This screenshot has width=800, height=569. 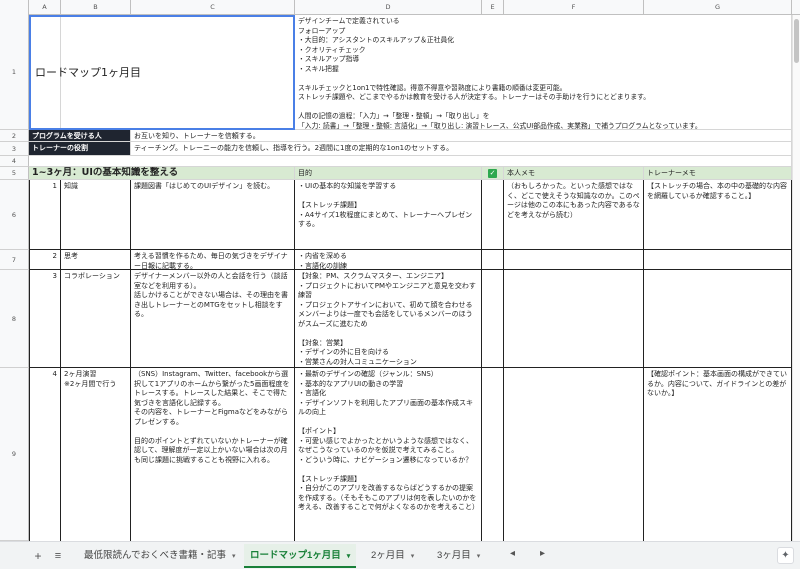 I want to click on scrollbar-thumb, so click(x=796, y=41).